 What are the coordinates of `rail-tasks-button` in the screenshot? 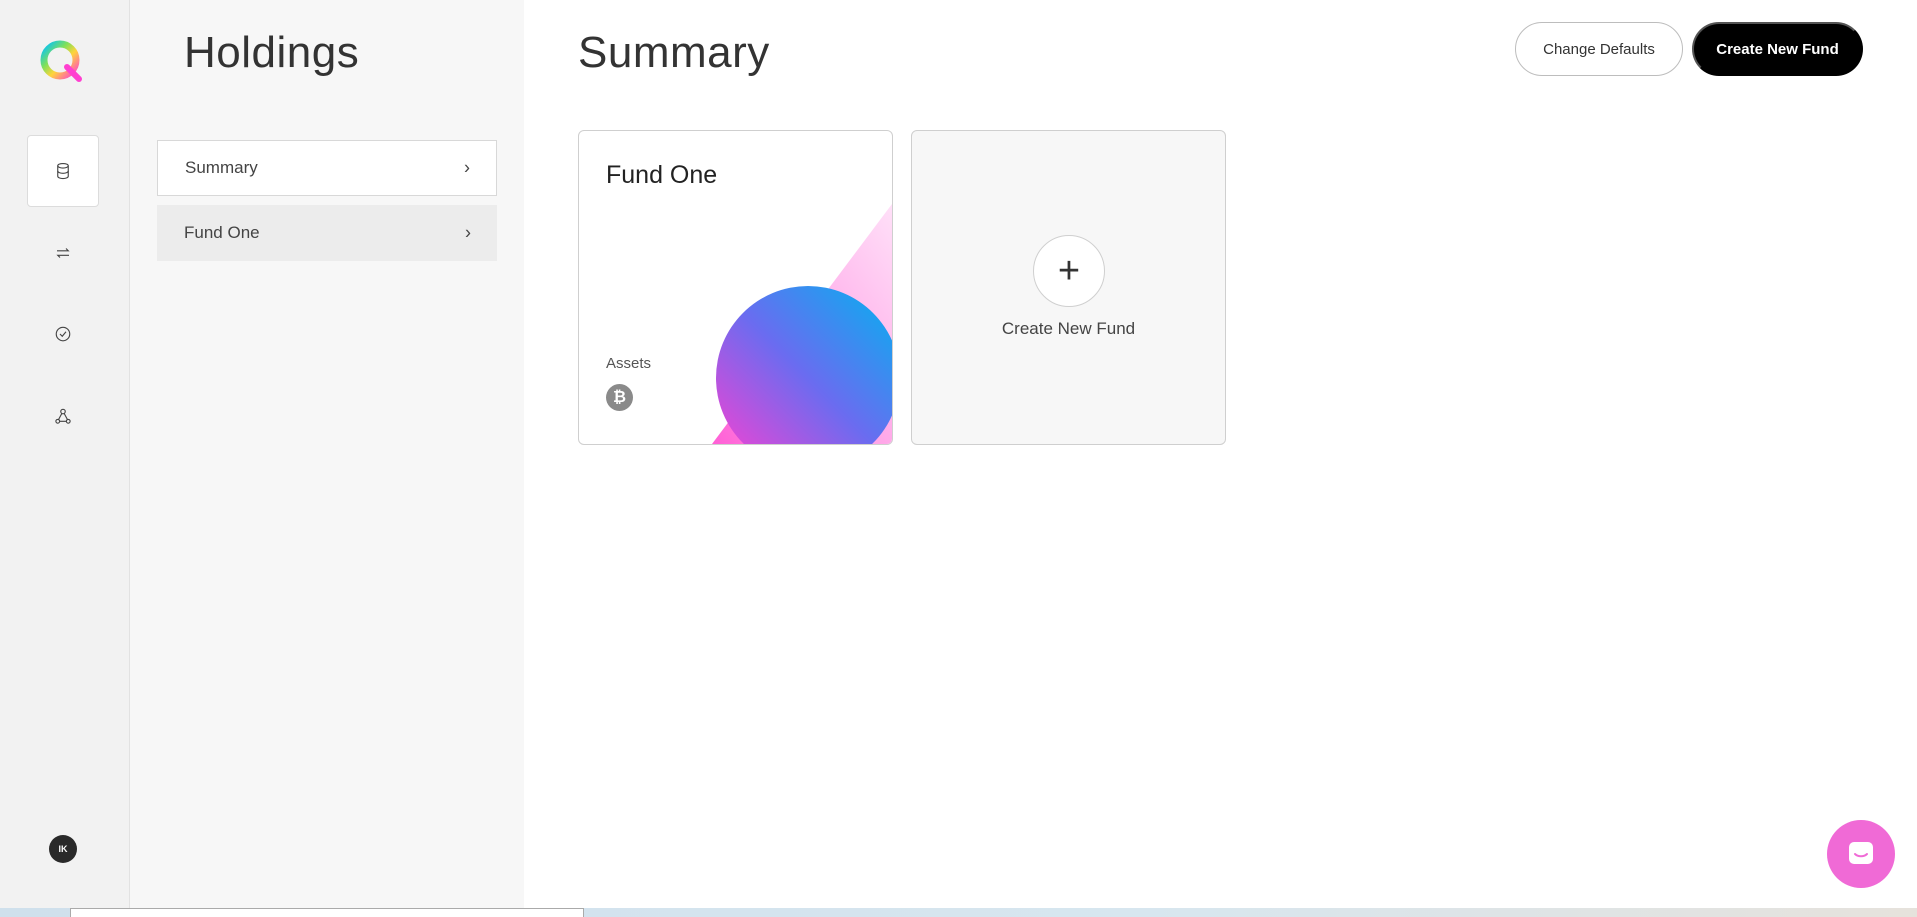 It's located at (63, 334).